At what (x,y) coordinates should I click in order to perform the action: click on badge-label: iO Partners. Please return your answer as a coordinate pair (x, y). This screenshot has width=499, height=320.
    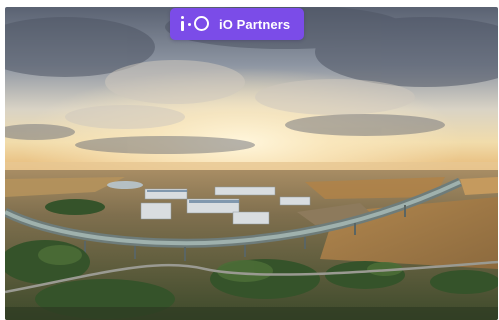
    Looking at the image, I should click on (255, 24).